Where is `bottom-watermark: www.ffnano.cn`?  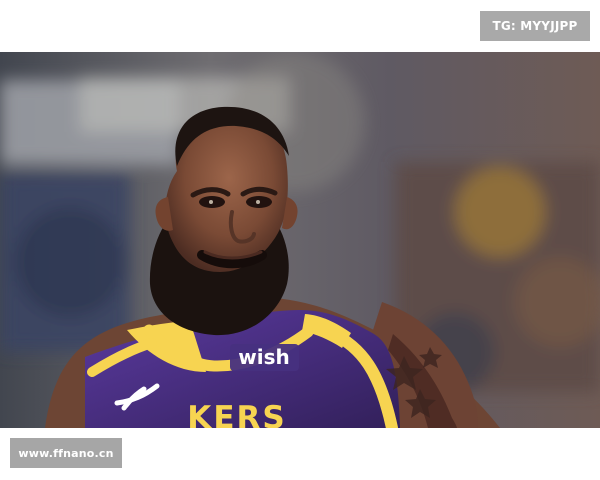 bottom-watermark: www.ffnano.cn is located at coordinates (66, 453).